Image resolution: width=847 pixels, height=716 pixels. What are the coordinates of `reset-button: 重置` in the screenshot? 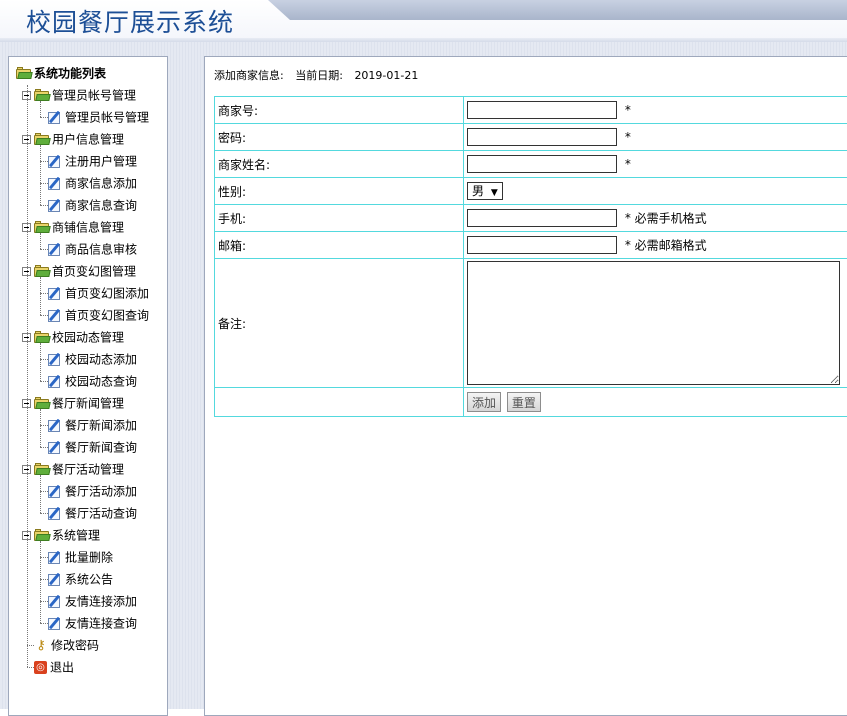 It's located at (524, 402).